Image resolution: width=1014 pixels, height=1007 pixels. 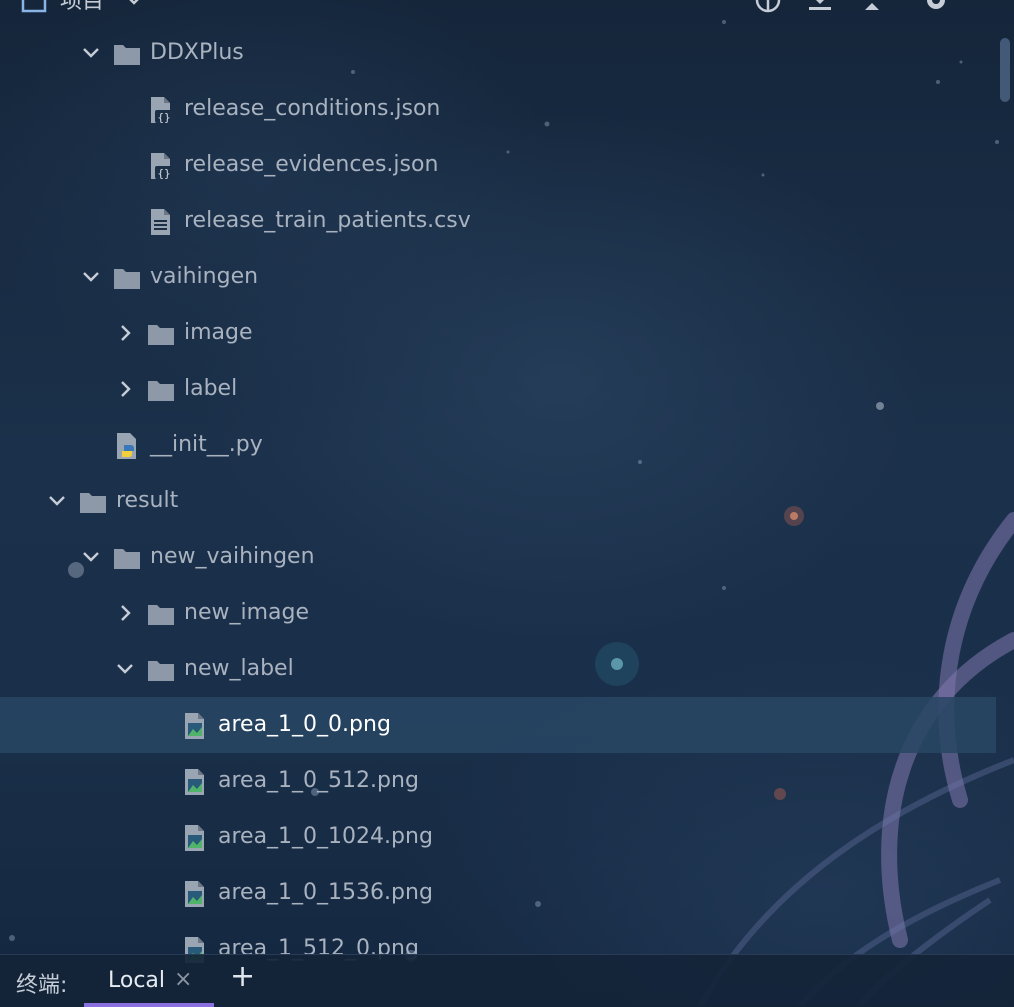 What do you see at coordinates (498, 445) in the screenshot?
I see `tree-row: __init__.py` at bounding box center [498, 445].